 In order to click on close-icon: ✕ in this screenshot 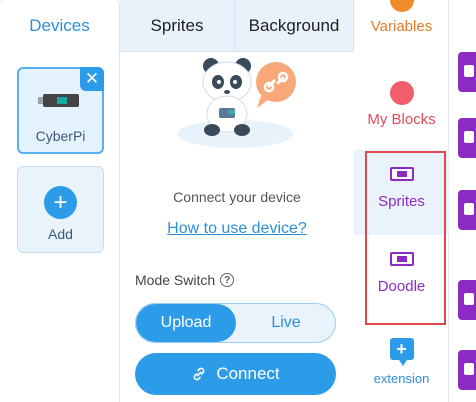, I will do `click(92, 79)`.